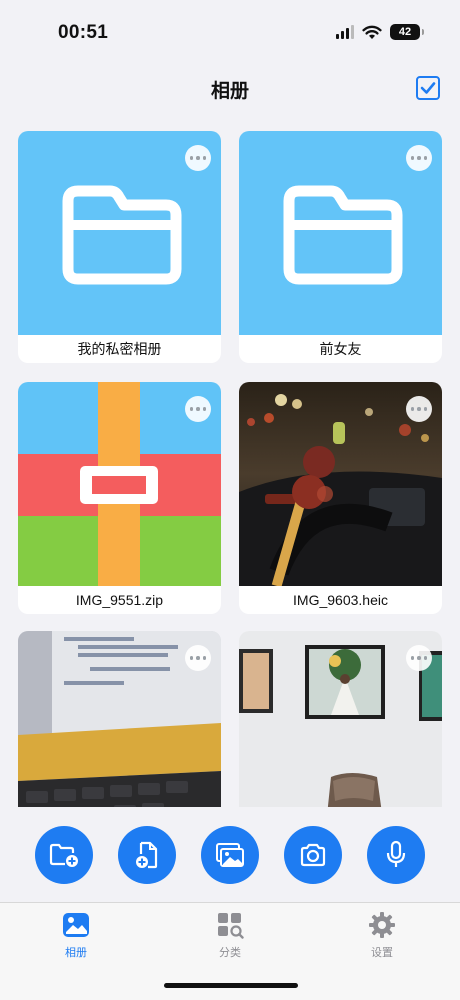 The height and width of the screenshot is (1000, 460). I want to click on file-name: IMG_9551.zip, so click(119, 600).